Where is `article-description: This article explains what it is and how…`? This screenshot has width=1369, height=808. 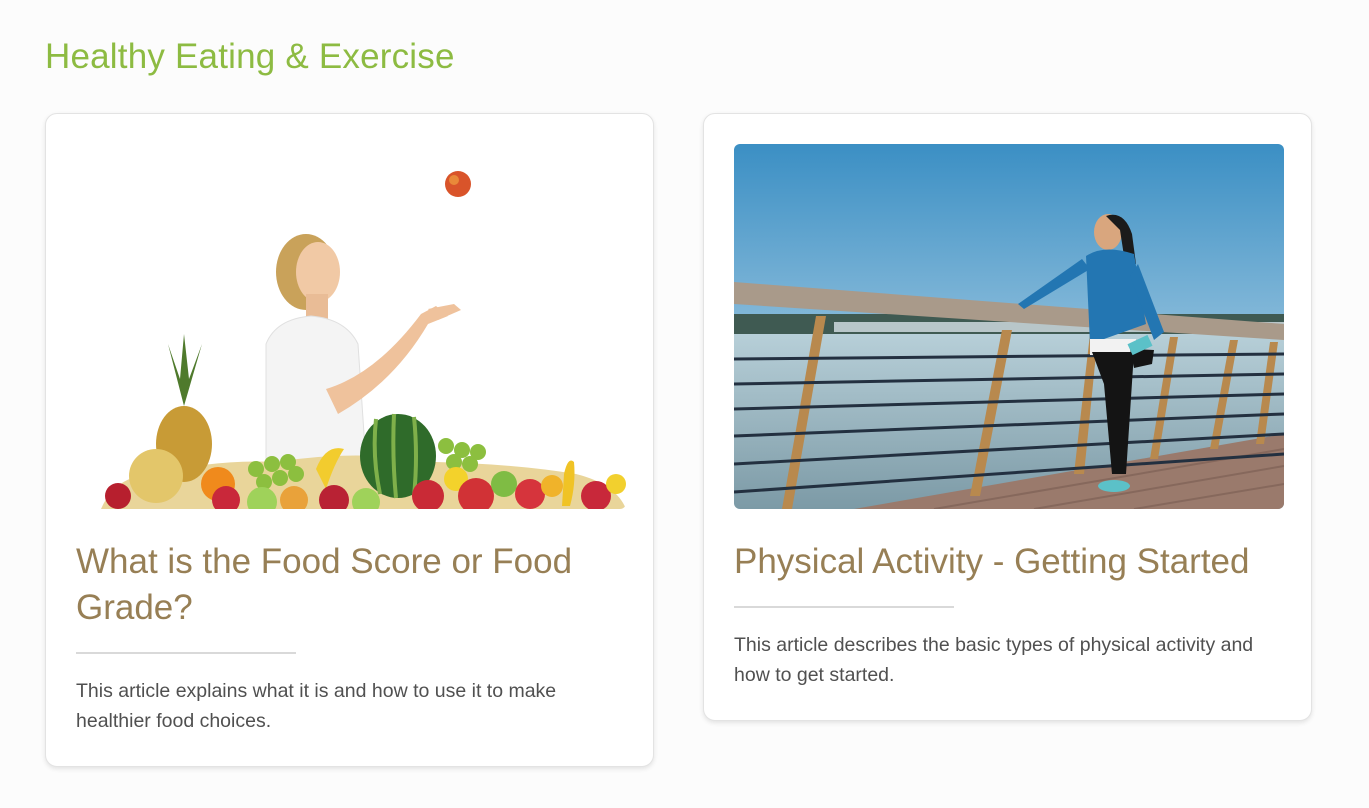
article-description: This article explains what it is and how… is located at coordinates (316, 706).